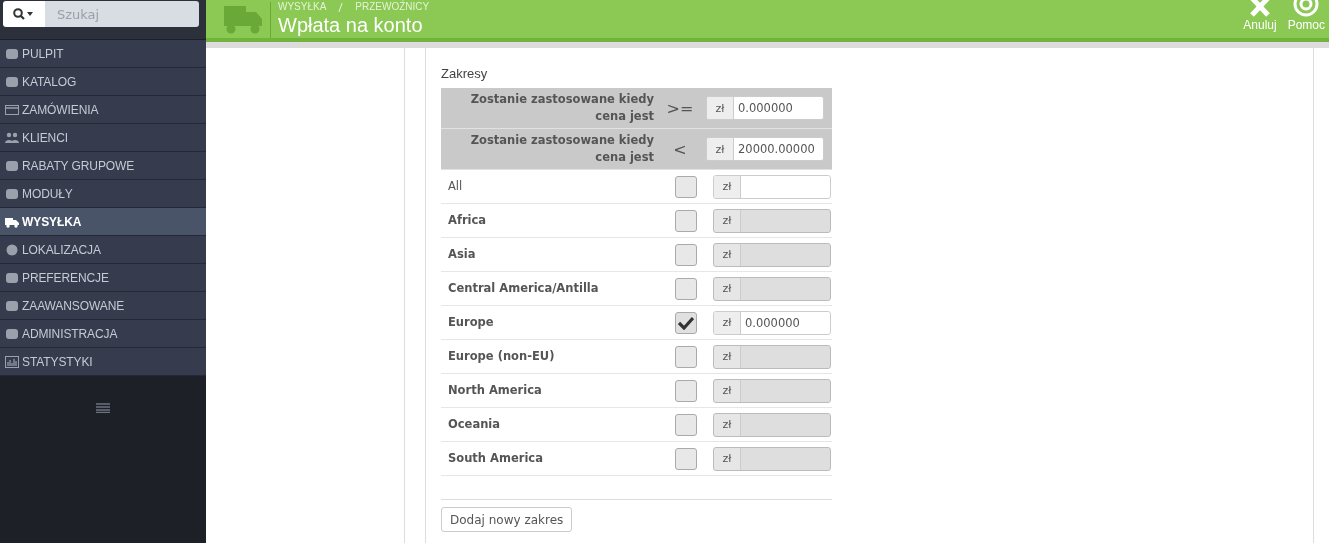 The image size is (1329, 543). Describe the element at coordinates (455, 185) in the screenshot. I see `zone-name: All` at that location.